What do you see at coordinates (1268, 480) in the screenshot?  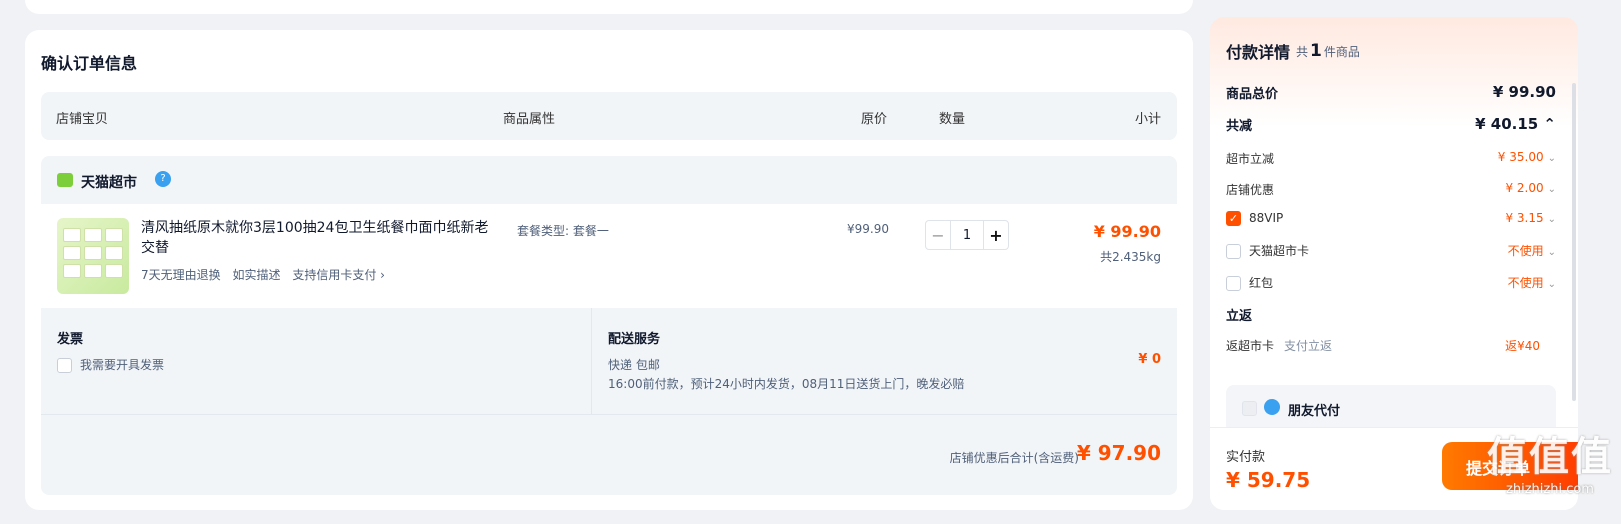 I see `pay-value: ¥ 59.75` at bounding box center [1268, 480].